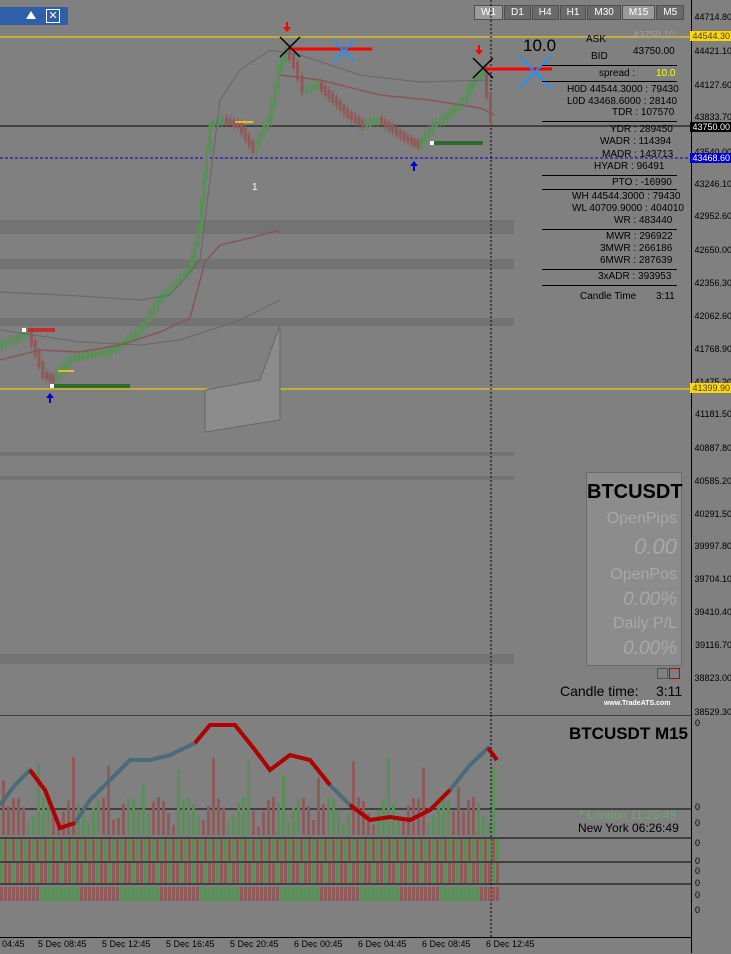  What do you see at coordinates (641, 518) in the screenshot?
I see `open-pips-label: OpenPips` at bounding box center [641, 518].